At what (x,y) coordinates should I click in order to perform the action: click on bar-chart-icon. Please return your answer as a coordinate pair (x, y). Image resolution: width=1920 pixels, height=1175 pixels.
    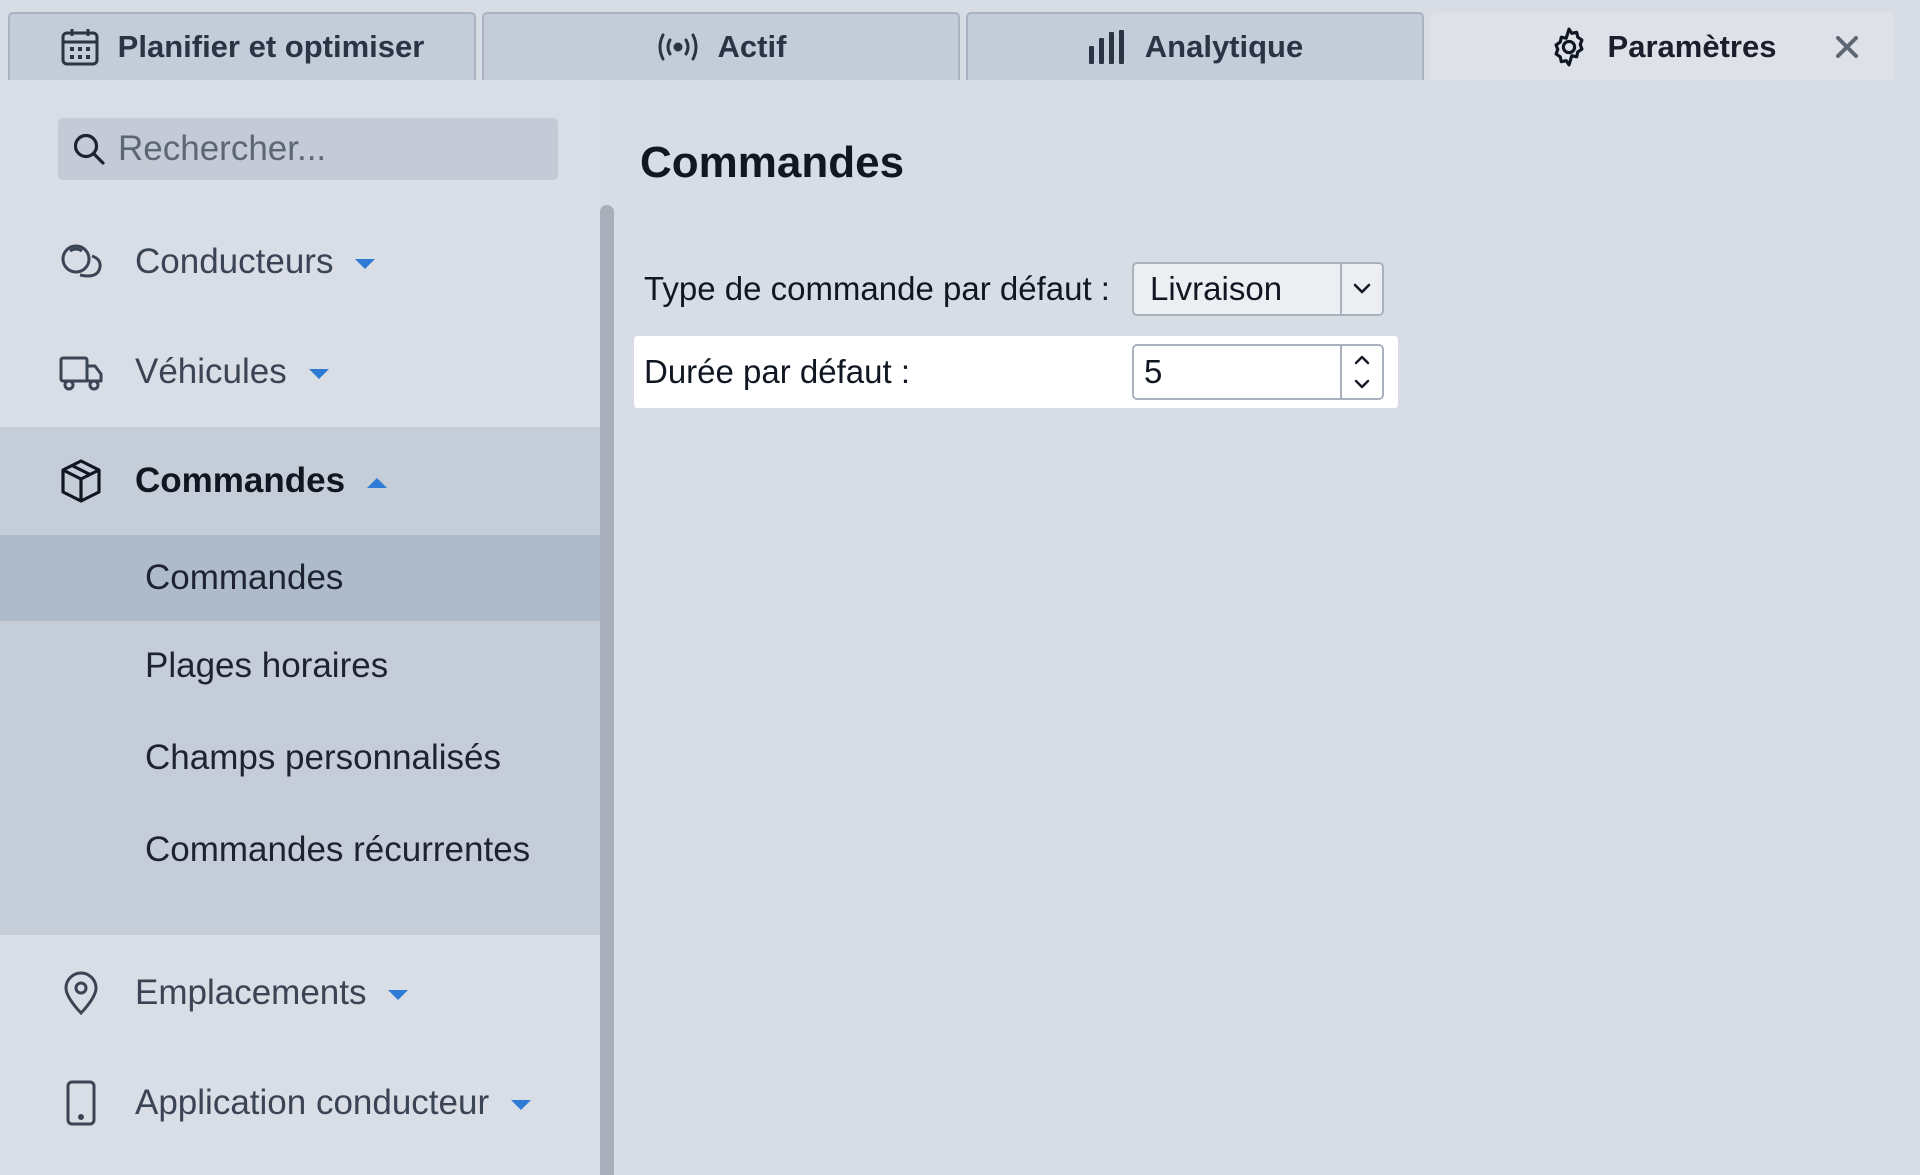
    Looking at the image, I should click on (1106, 47).